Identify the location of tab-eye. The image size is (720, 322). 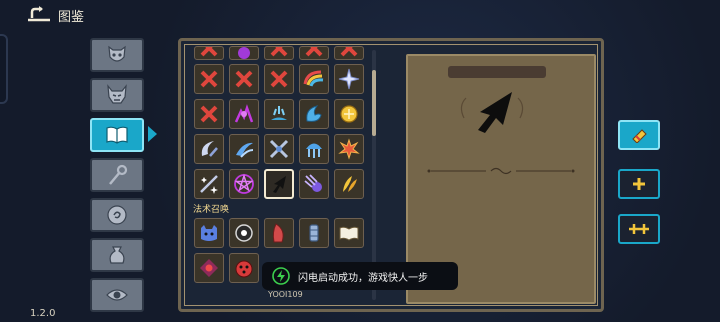
(117, 295).